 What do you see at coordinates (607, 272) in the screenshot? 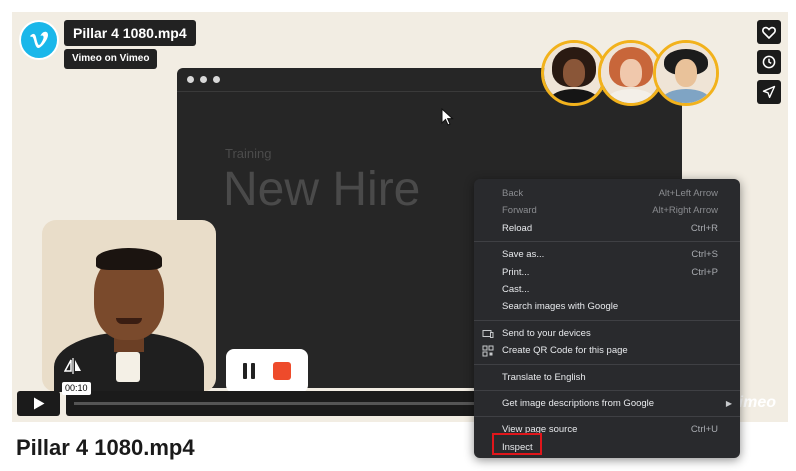
I see `menu-item-print: Print... Ctrl+P` at bounding box center [607, 272].